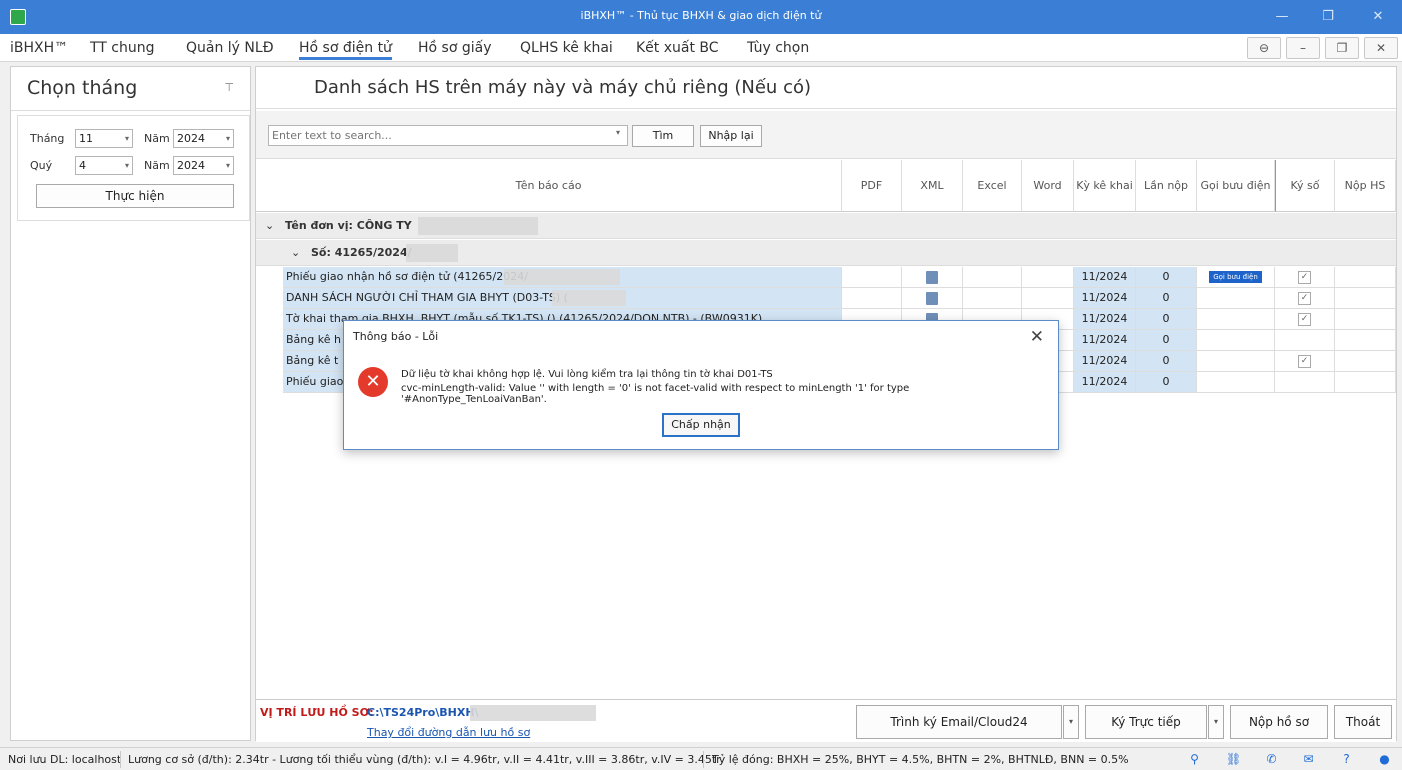 Image resolution: width=1402 pixels, height=770 pixels. I want to click on menu-tuy-chon: Tùy chọn, so click(778, 48).